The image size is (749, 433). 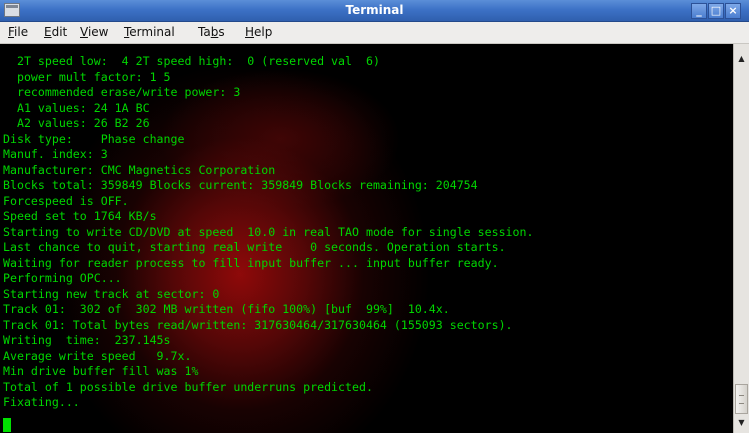 I want to click on menu-terminal: Terminal, so click(x=149, y=32).